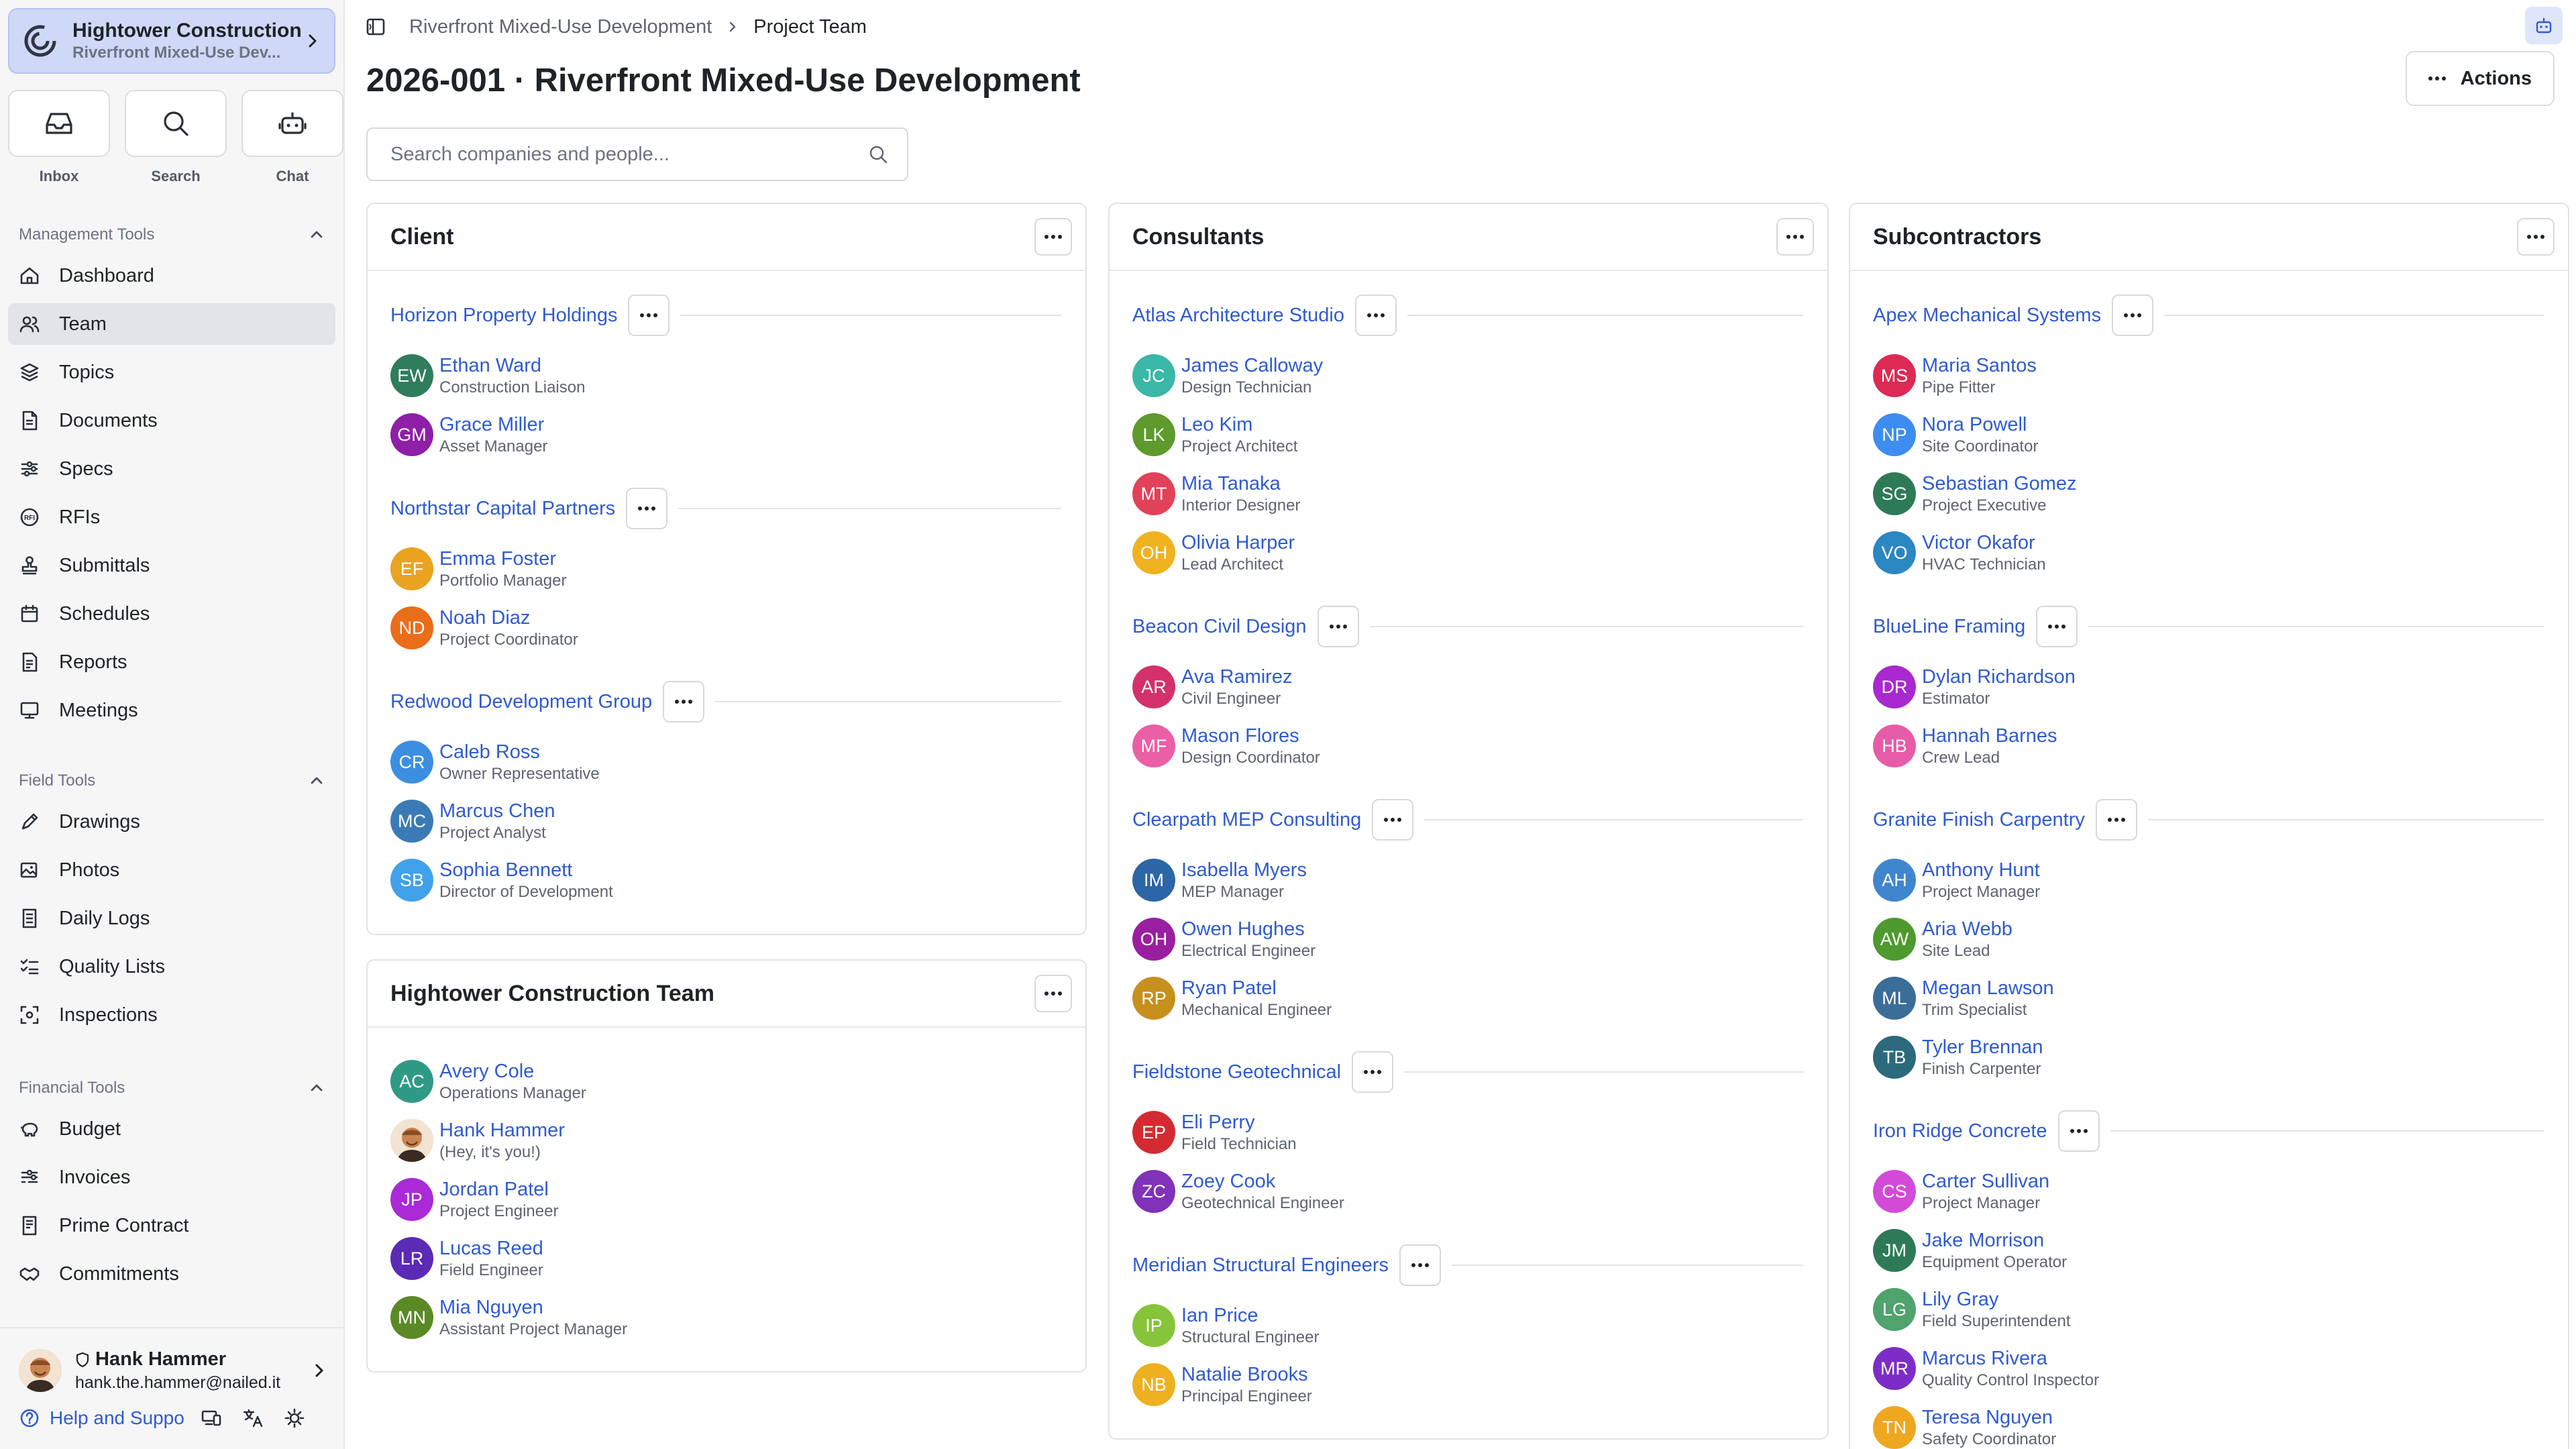  What do you see at coordinates (512, 1071) in the screenshot?
I see `person-name-link: Avery Cole` at bounding box center [512, 1071].